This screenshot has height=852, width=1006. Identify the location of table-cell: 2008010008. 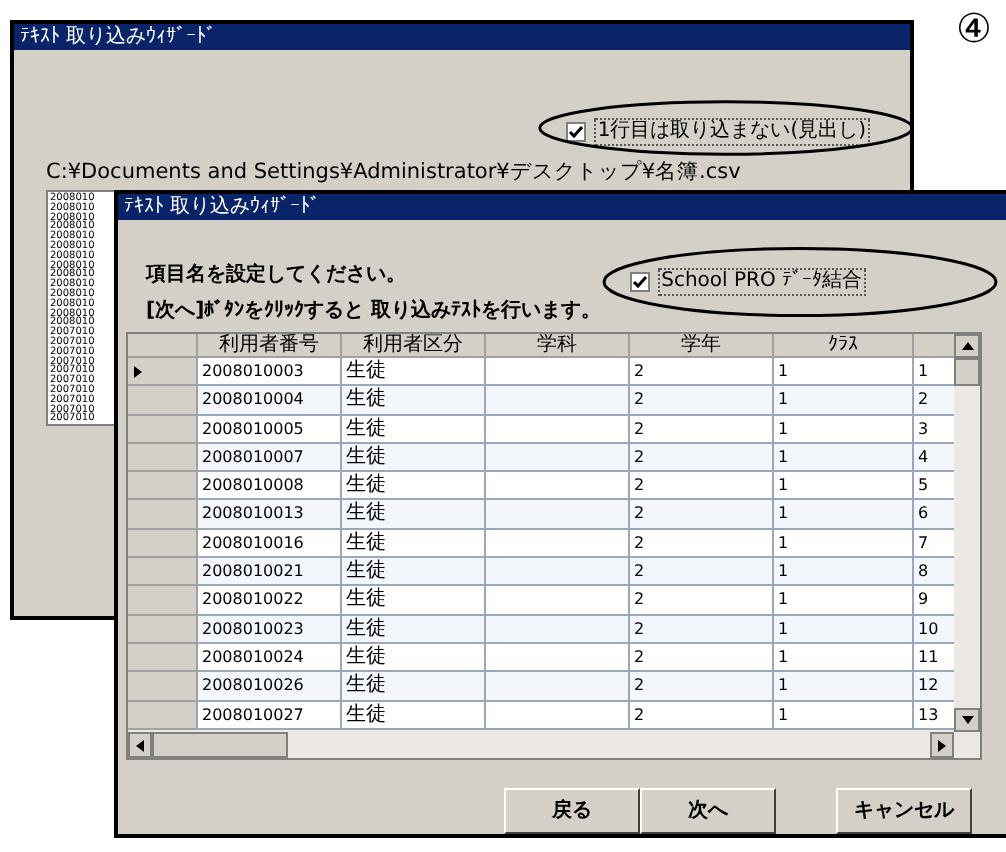
(270, 486).